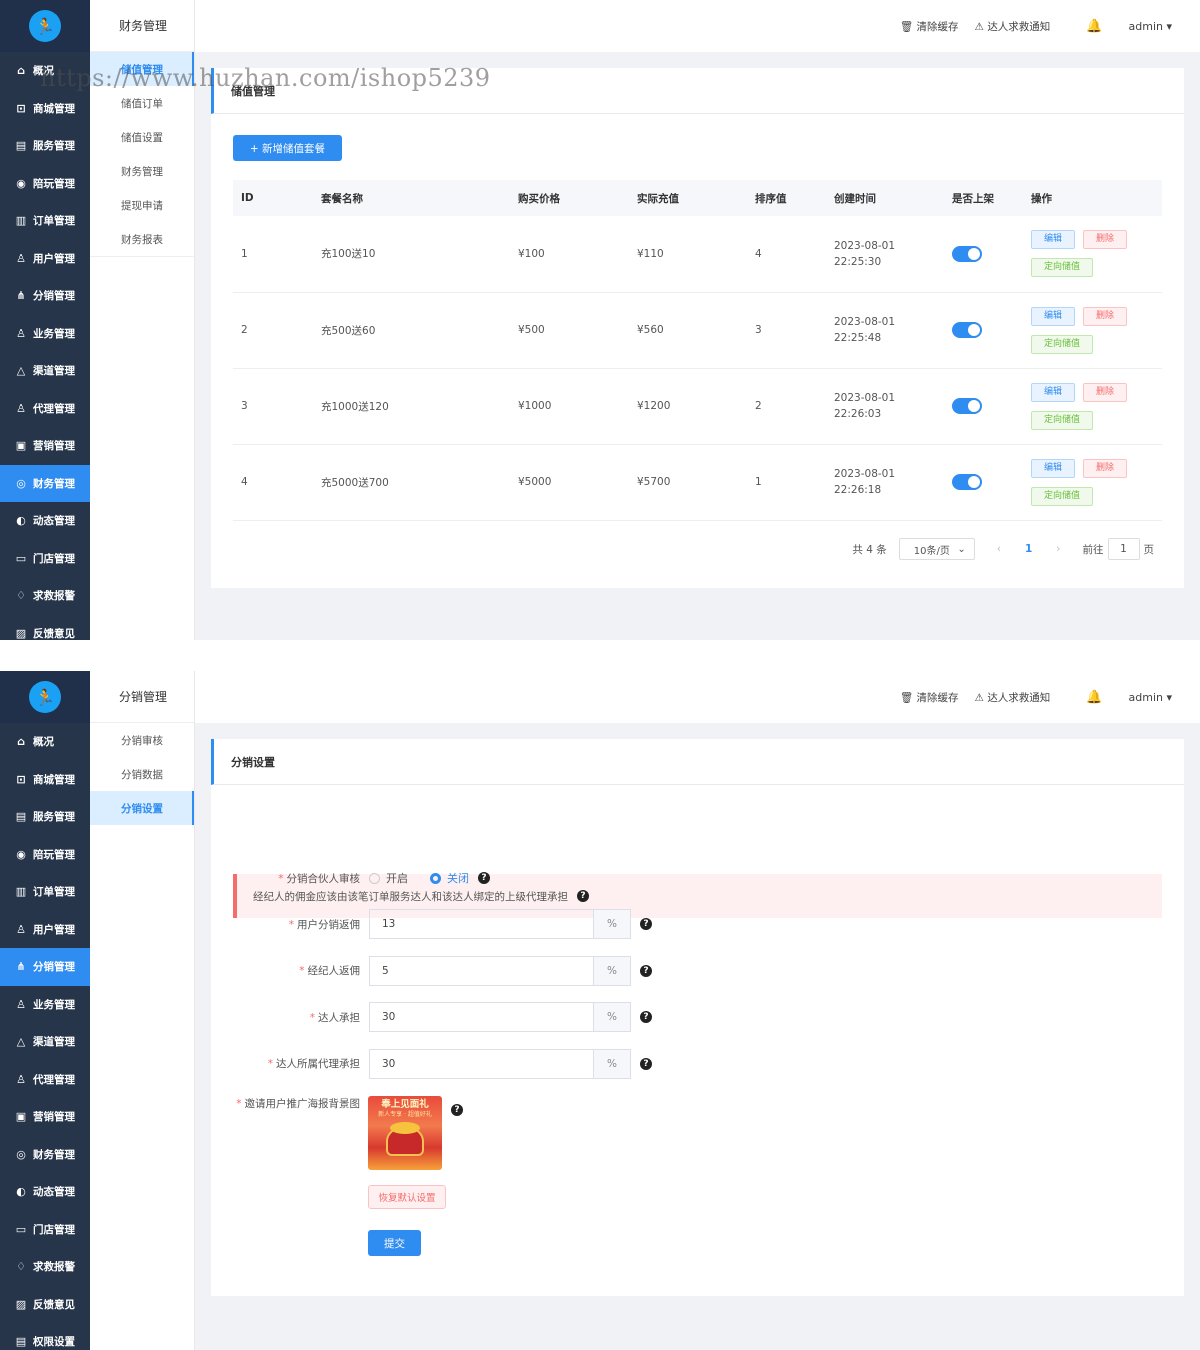 The width and height of the screenshot is (1200, 1350). Describe the element at coordinates (45, 1336) in the screenshot. I see `nav-item-16: ▤ 权限设置` at that location.